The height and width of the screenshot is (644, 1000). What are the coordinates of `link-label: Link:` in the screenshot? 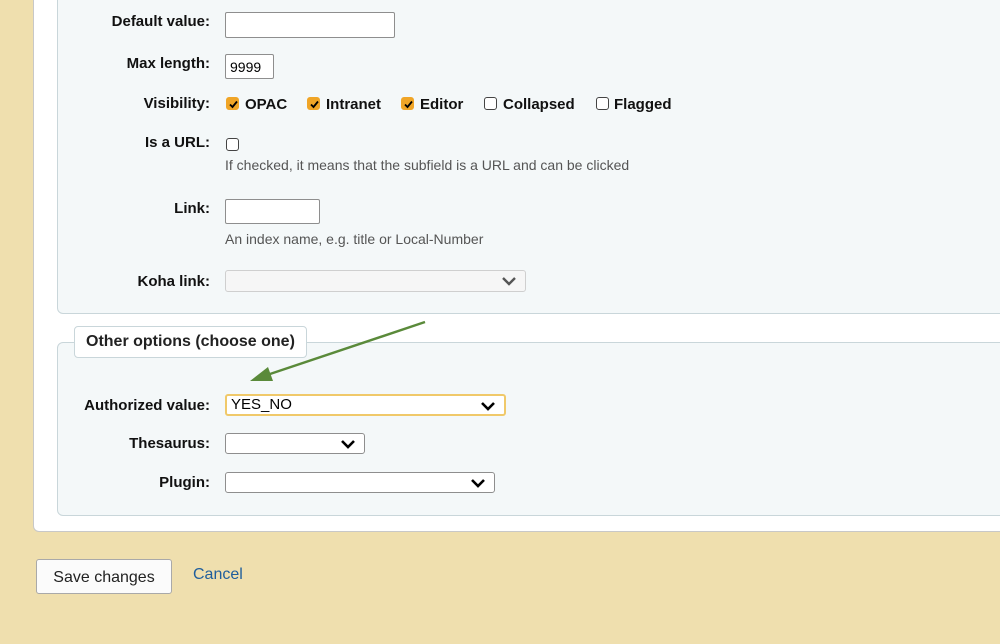 It's located at (192, 208).